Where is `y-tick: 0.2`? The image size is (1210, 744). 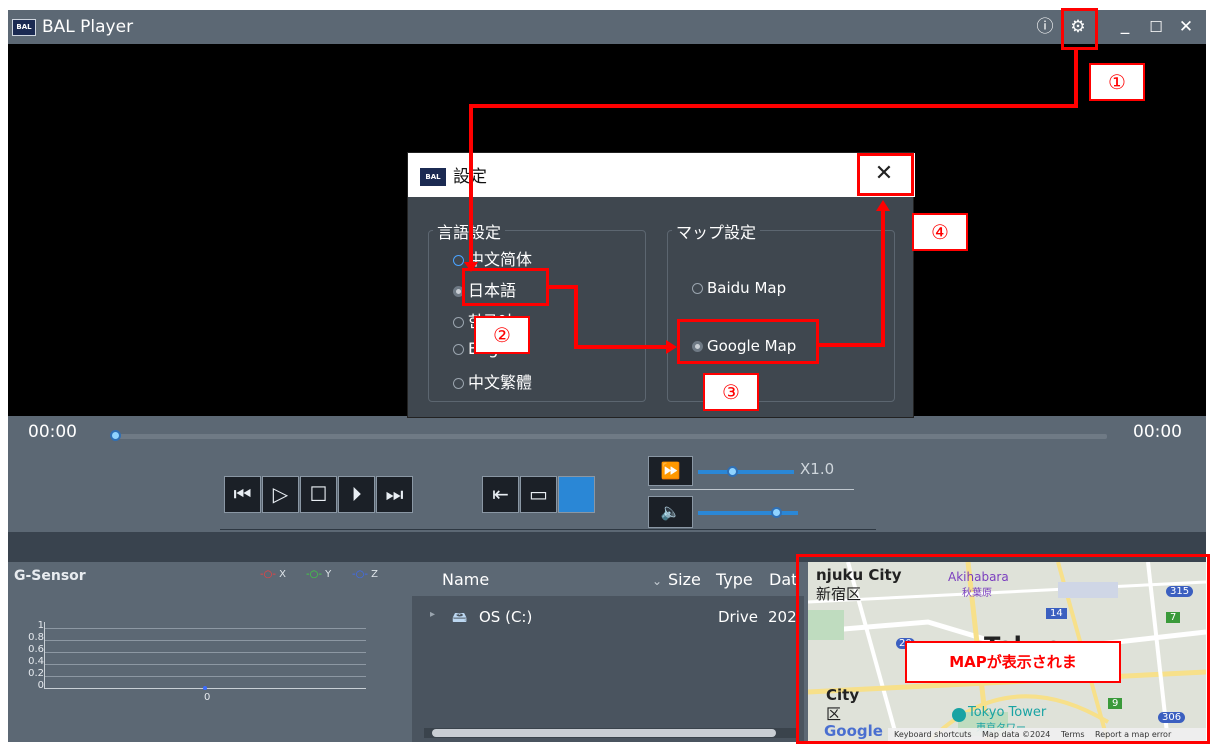 y-tick: 0.2 is located at coordinates (36, 673).